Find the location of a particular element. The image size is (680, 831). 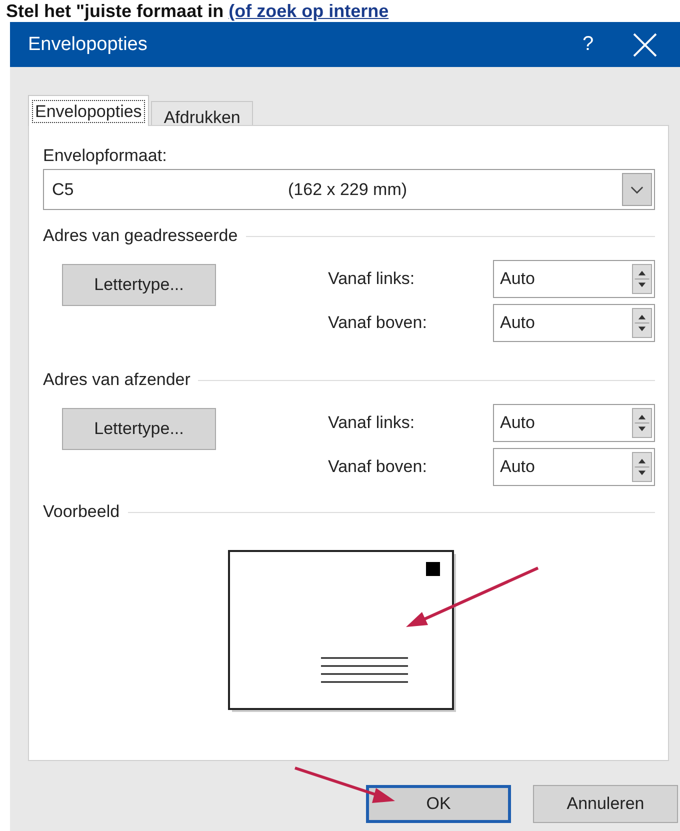

heading-text: Stel het "juiste formaat in is located at coordinates (115, 11).